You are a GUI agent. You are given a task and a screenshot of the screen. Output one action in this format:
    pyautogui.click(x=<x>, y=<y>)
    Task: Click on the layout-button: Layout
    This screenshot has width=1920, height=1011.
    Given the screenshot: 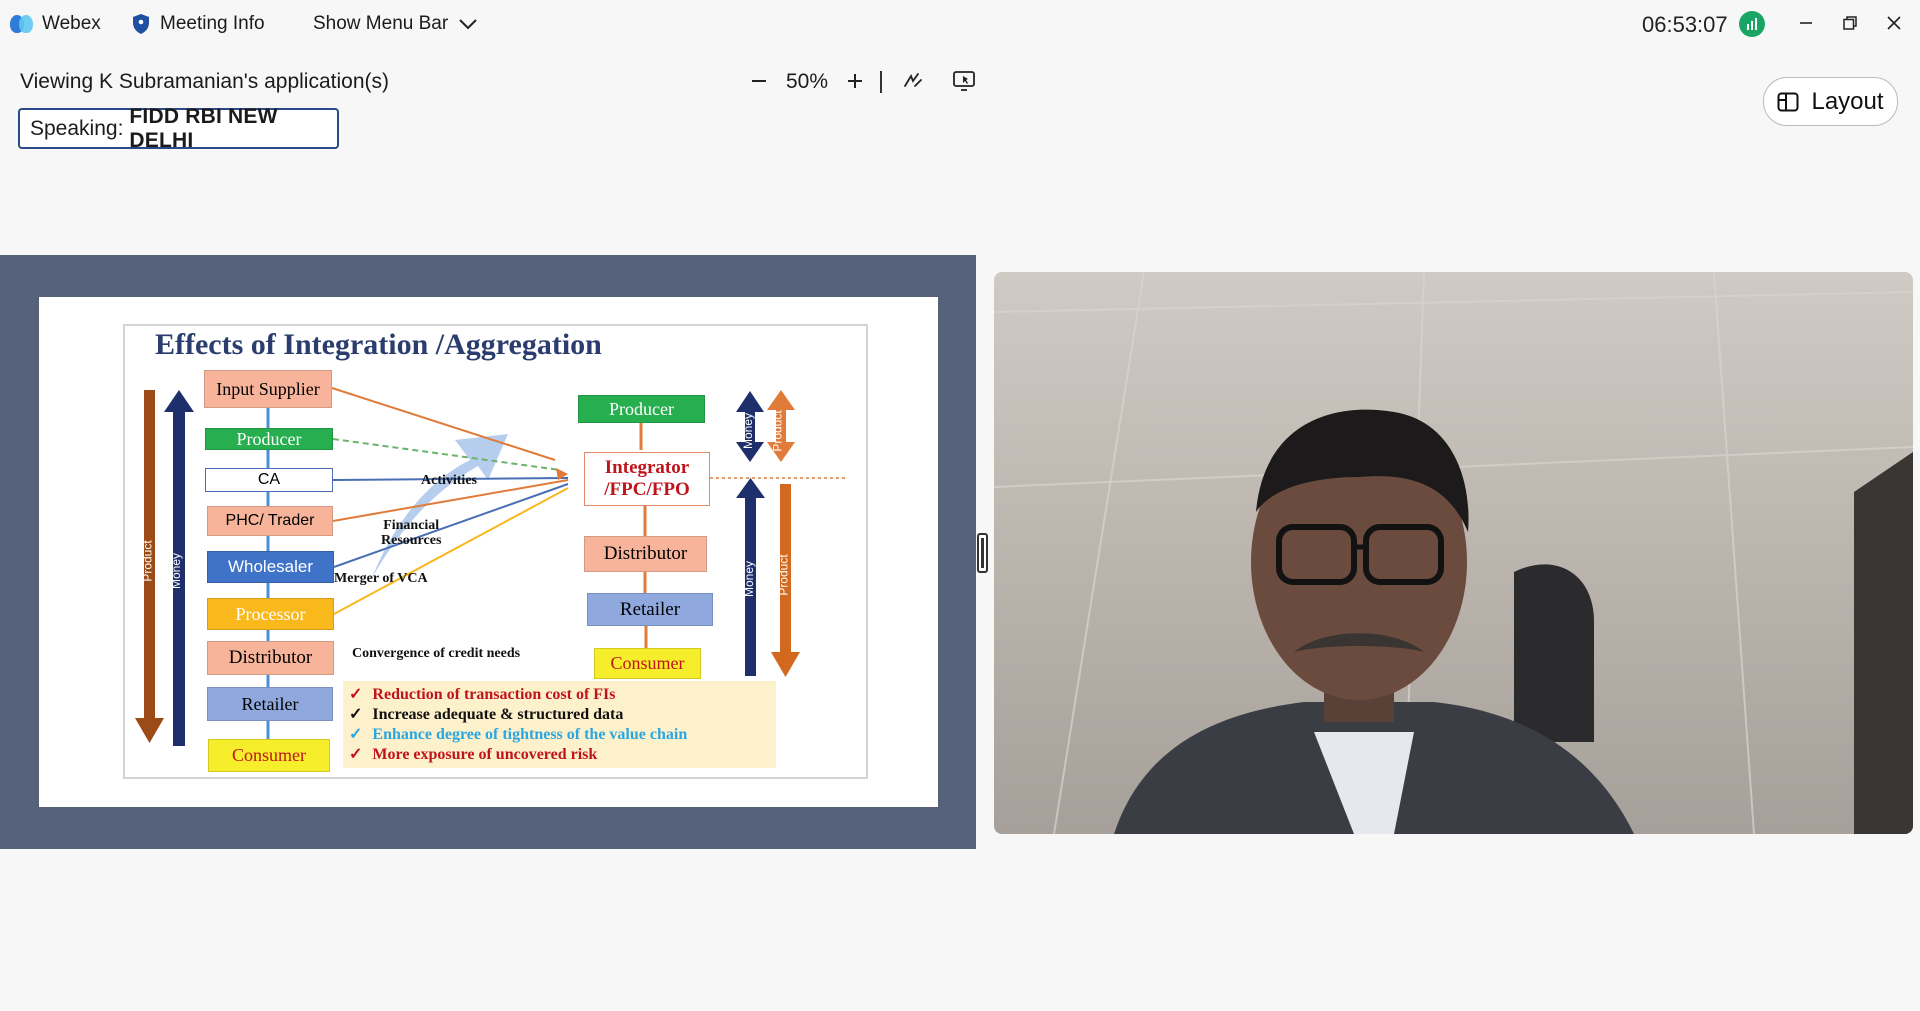 What is the action you would take?
    pyautogui.click(x=1830, y=101)
    